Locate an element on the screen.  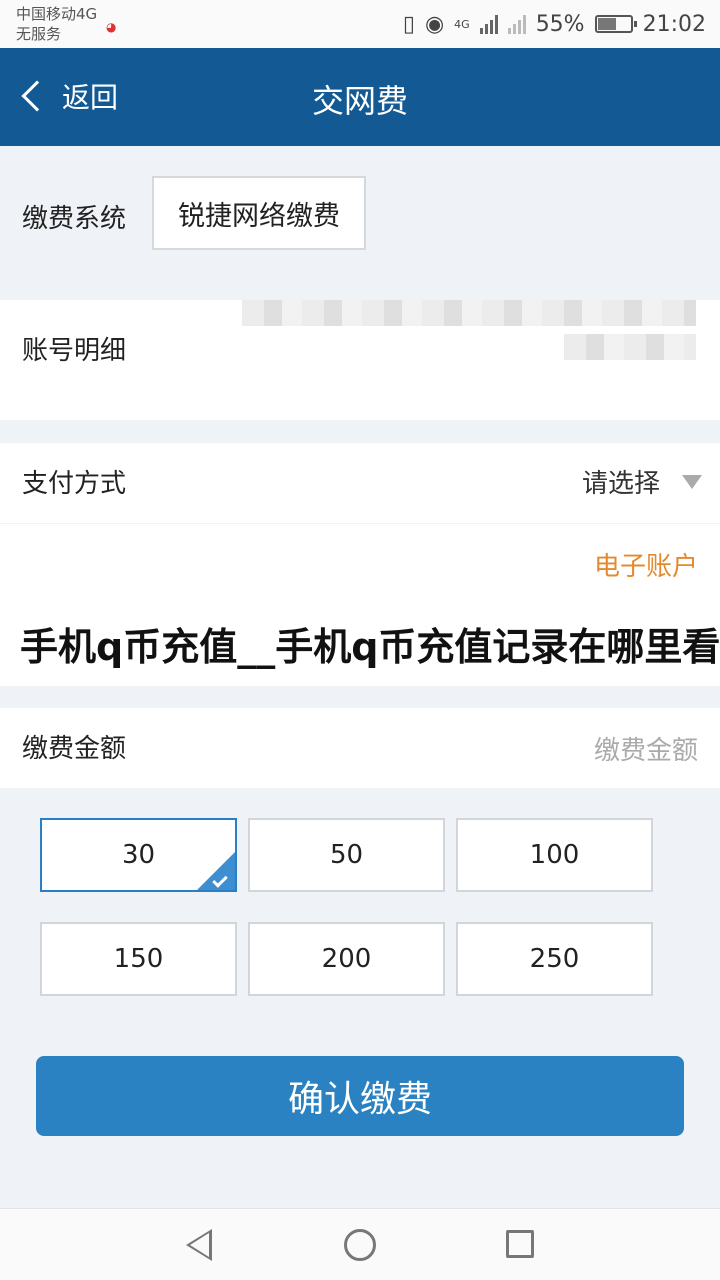
payment-method-select: 请选择 is located at coordinates (621, 481).